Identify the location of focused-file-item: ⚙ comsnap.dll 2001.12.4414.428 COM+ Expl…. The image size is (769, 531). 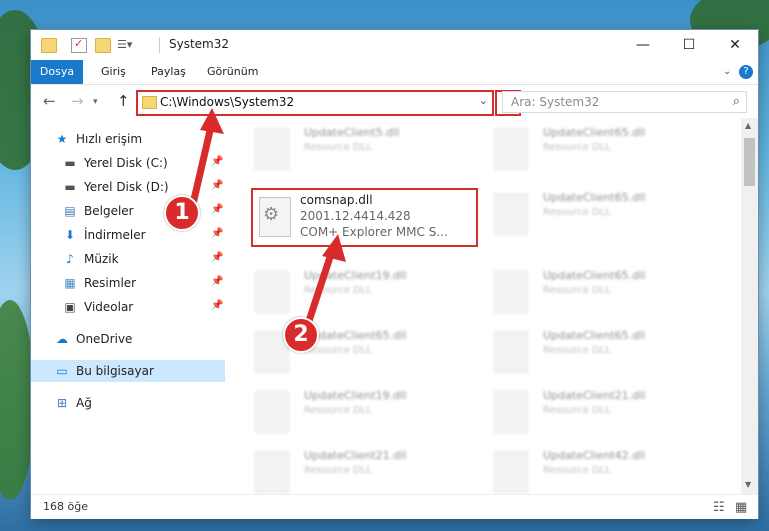
(364, 217).